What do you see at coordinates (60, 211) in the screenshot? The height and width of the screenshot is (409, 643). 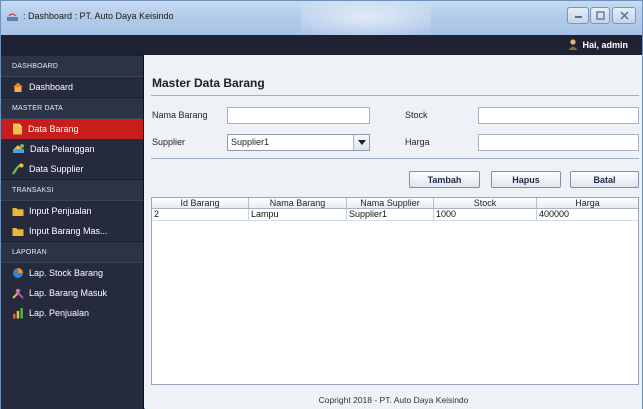 I see `sidebar-item-label: Input Penjualan` at bounding box center [60, 211].